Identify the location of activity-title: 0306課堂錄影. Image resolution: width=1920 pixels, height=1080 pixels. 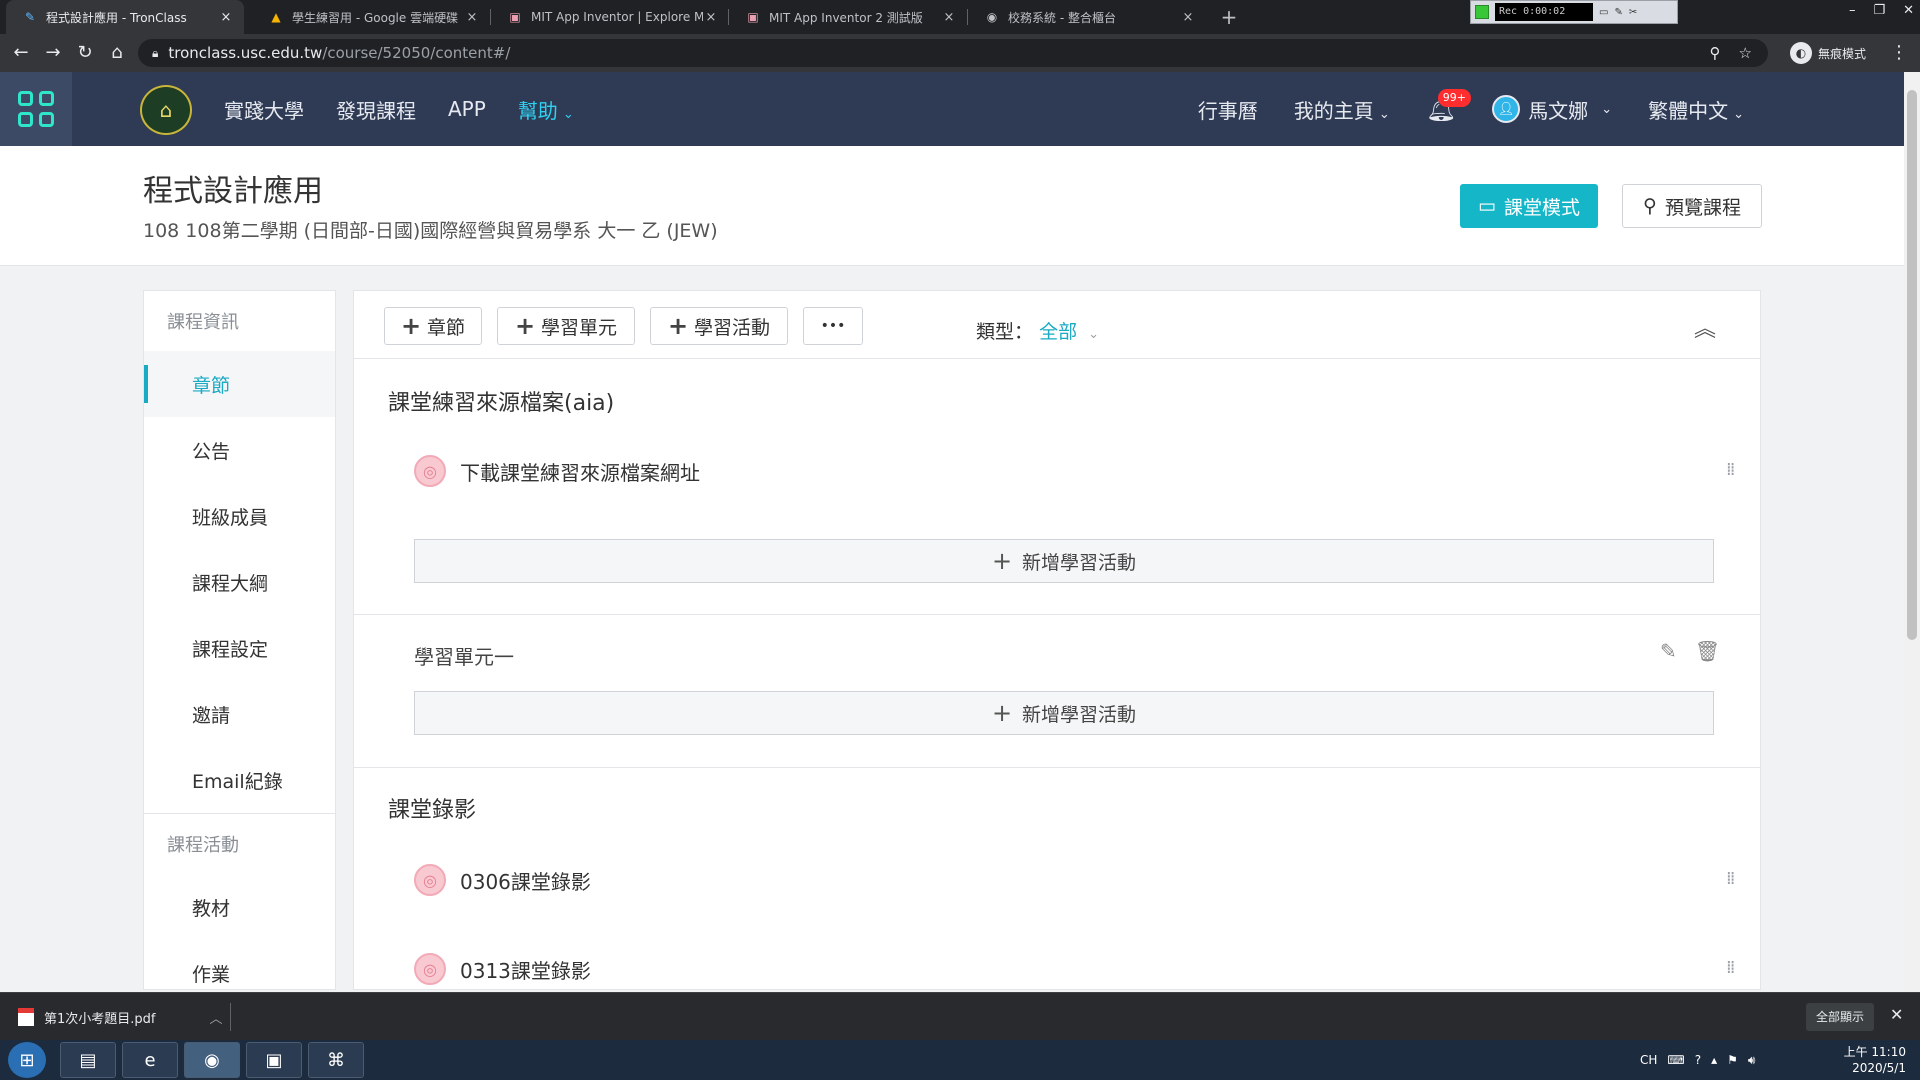
(525, 881).